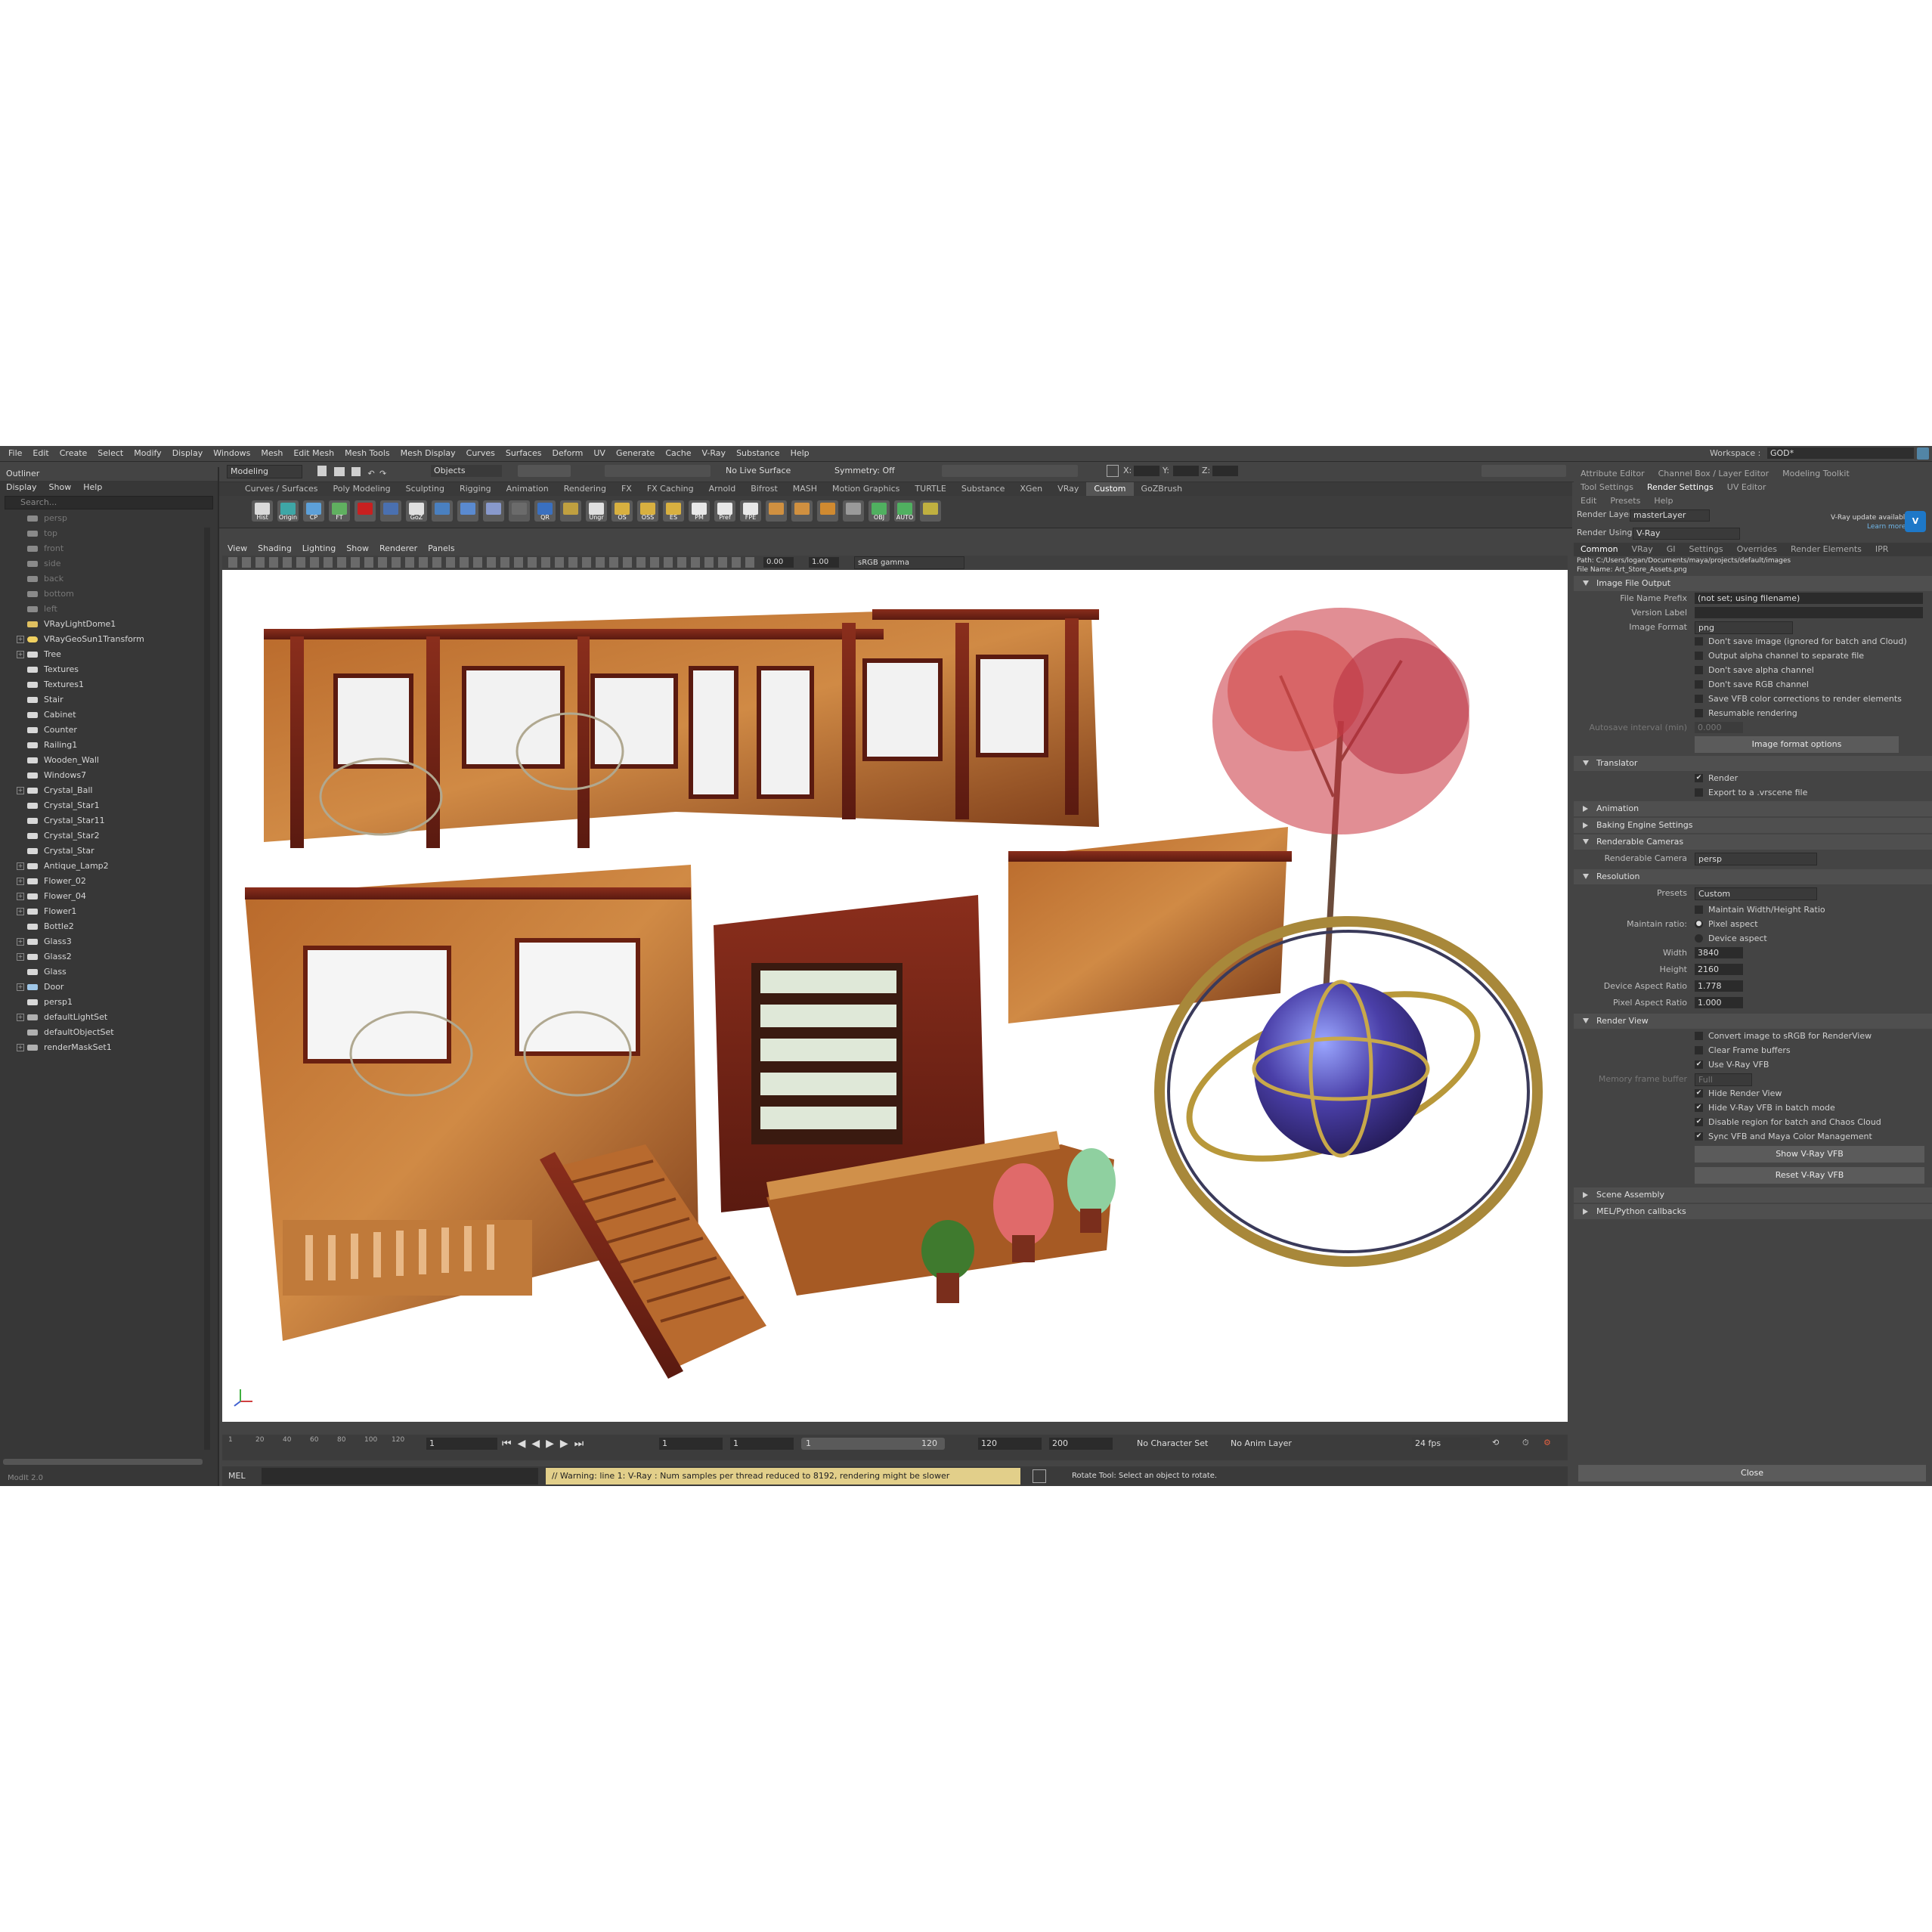  Describe the element at coordinates (1680, 487) in the screenshot. I see `tab-render-settings: Render Settings` at that location.